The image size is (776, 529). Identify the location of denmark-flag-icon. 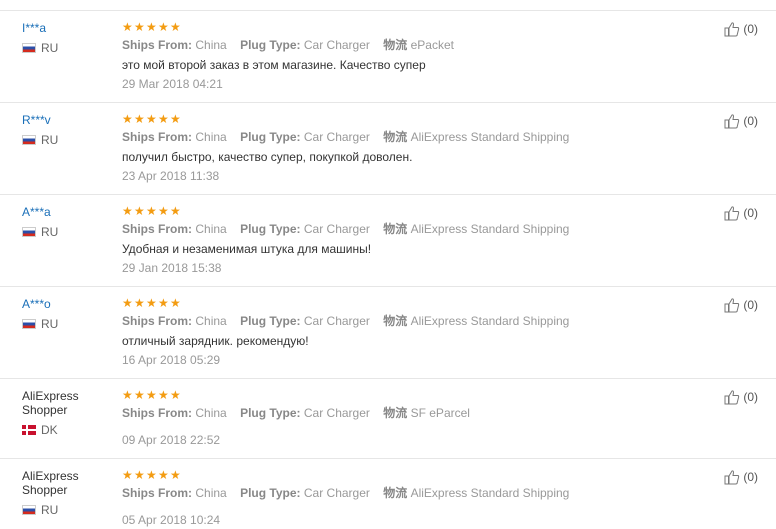
(29, 430).